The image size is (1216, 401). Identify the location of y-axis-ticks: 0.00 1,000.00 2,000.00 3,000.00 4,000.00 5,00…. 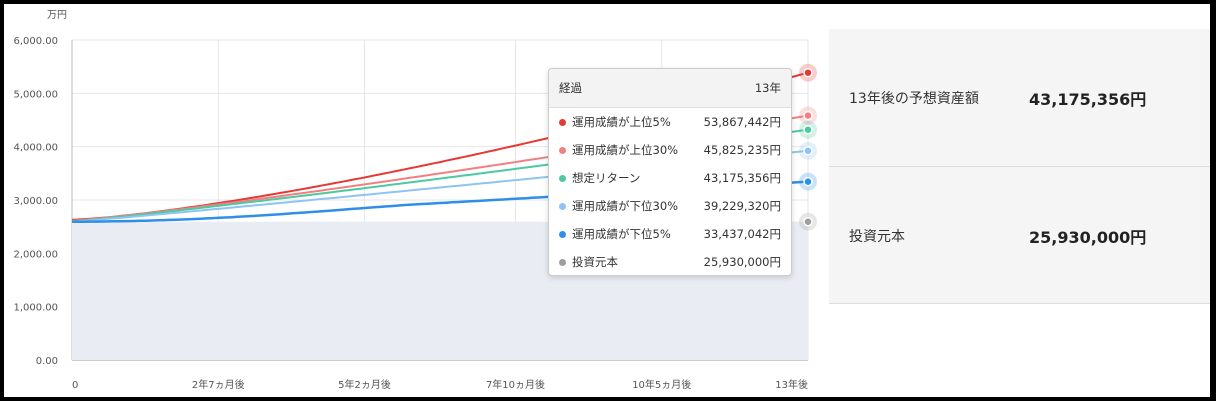
(35, 201).